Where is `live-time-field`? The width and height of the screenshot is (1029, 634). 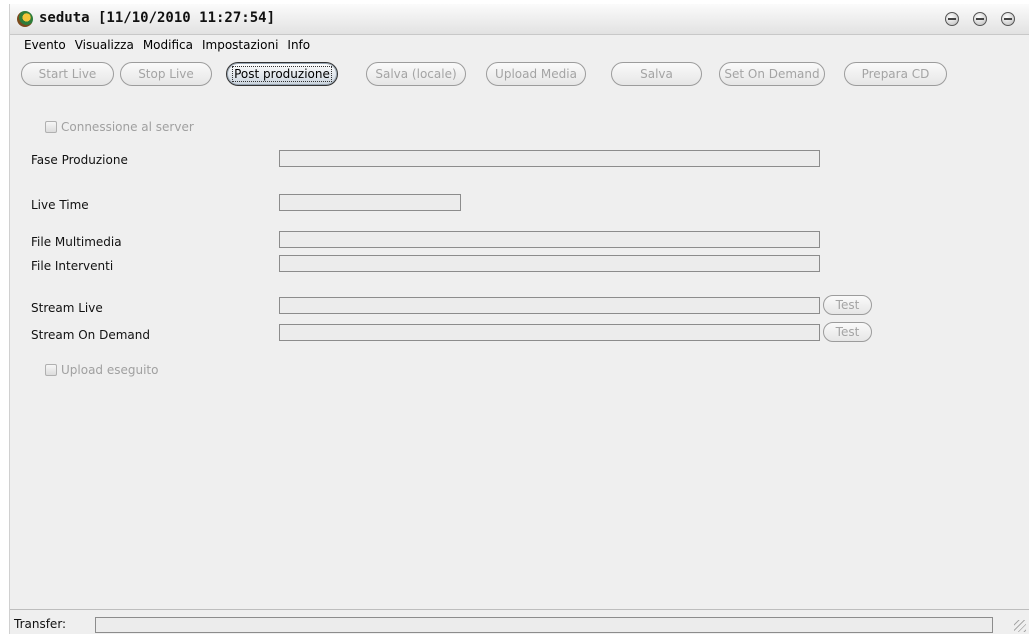 live-time-field is located at coordinates (370, 202).